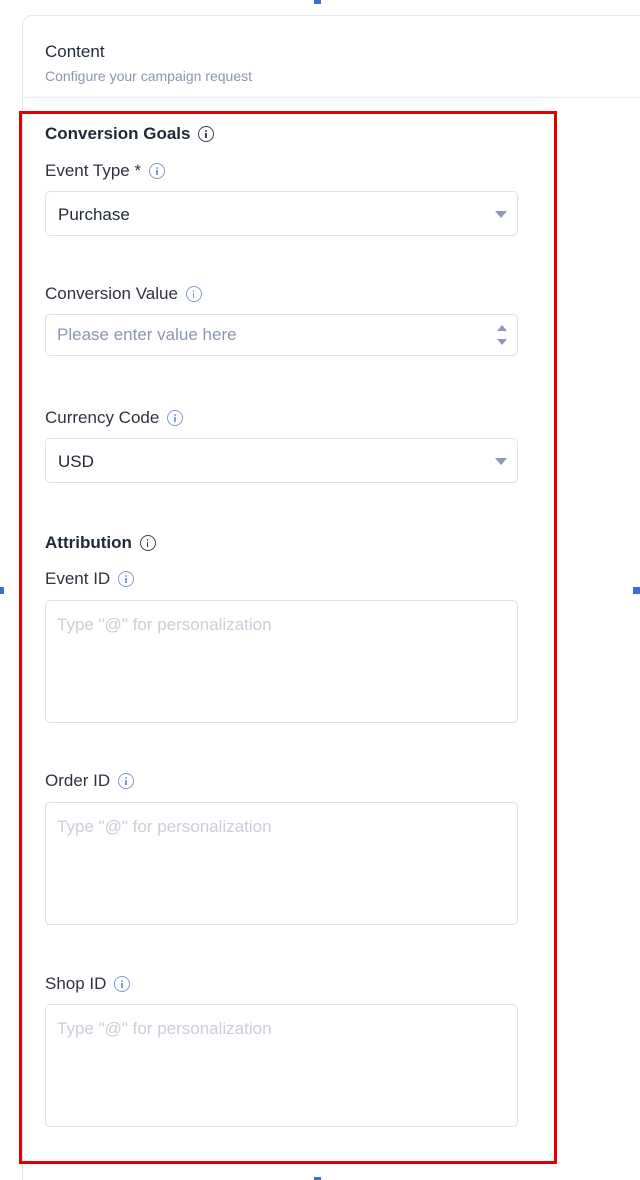 The image size is (640, 1180). What do you see at coordinates (149, 76) in the screenshot?
I see `panel-subtitle: Configure your campaign request` at bounding box center [149, 76].